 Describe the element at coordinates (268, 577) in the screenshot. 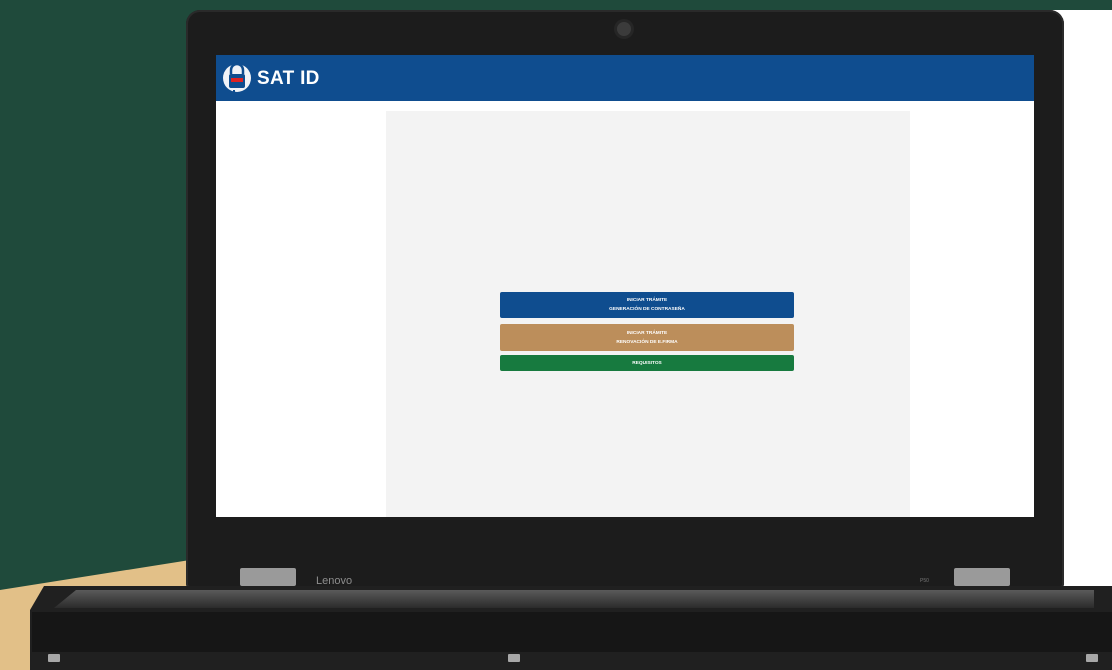

I see `hinge-left` at that location.